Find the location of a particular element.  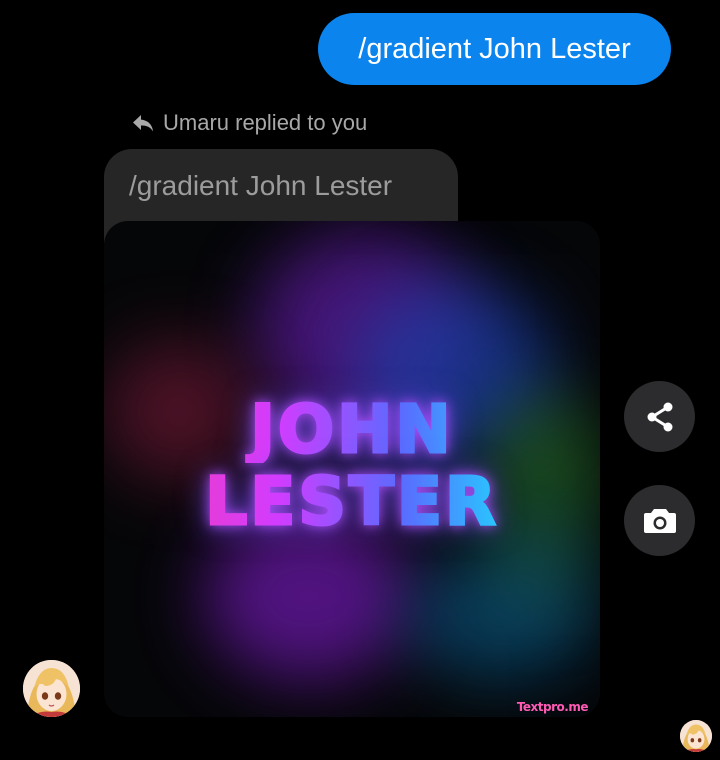

reply-indicator-text: Umaru replied to you is located at coordinates (265, 122).